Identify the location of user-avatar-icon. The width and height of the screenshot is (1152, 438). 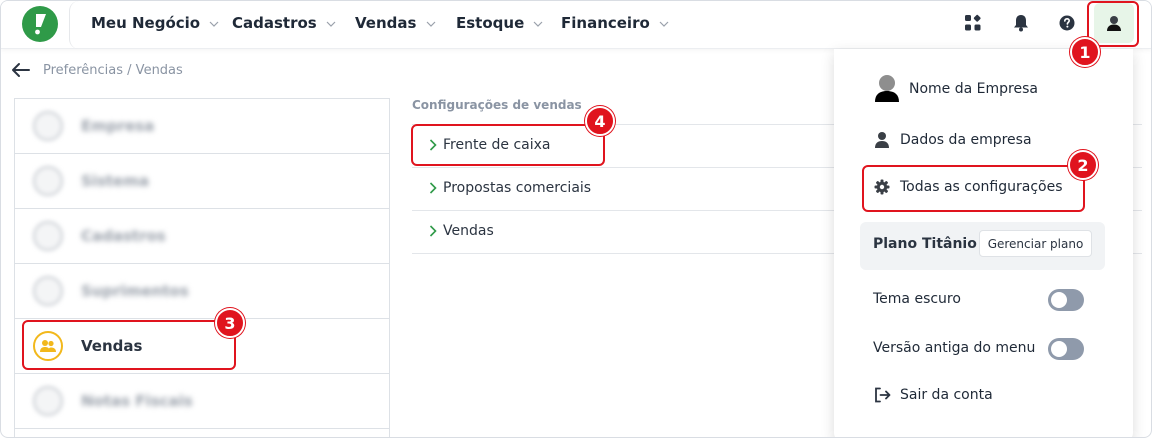
(1114, 23).